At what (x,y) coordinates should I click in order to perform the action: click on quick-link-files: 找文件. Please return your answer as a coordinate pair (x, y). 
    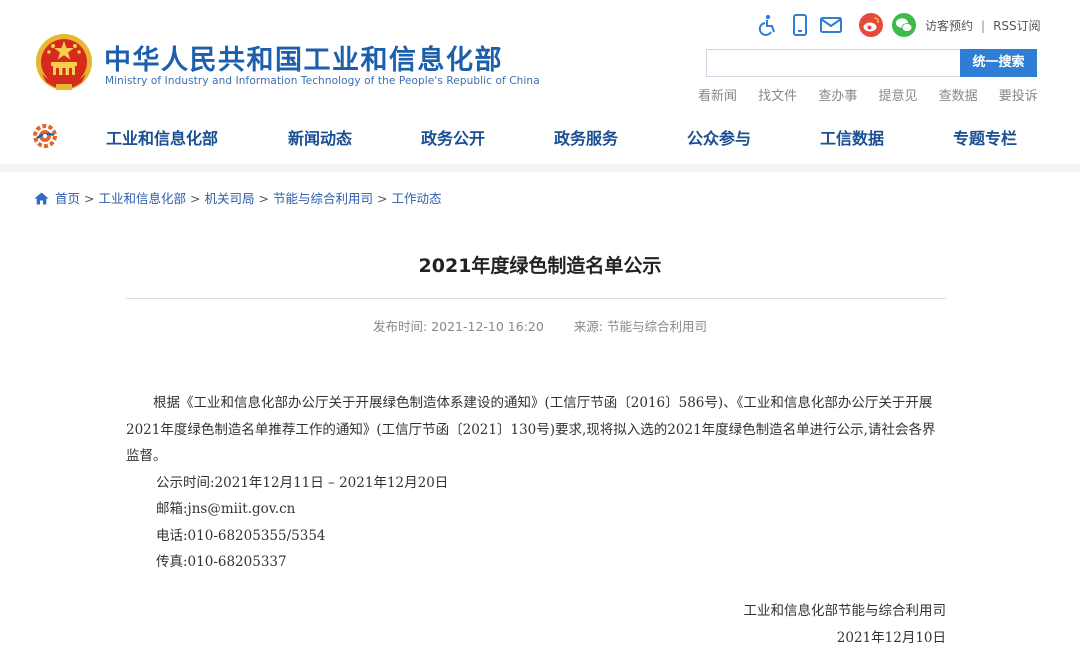
    Looking at the image, I should click on (777, 96).